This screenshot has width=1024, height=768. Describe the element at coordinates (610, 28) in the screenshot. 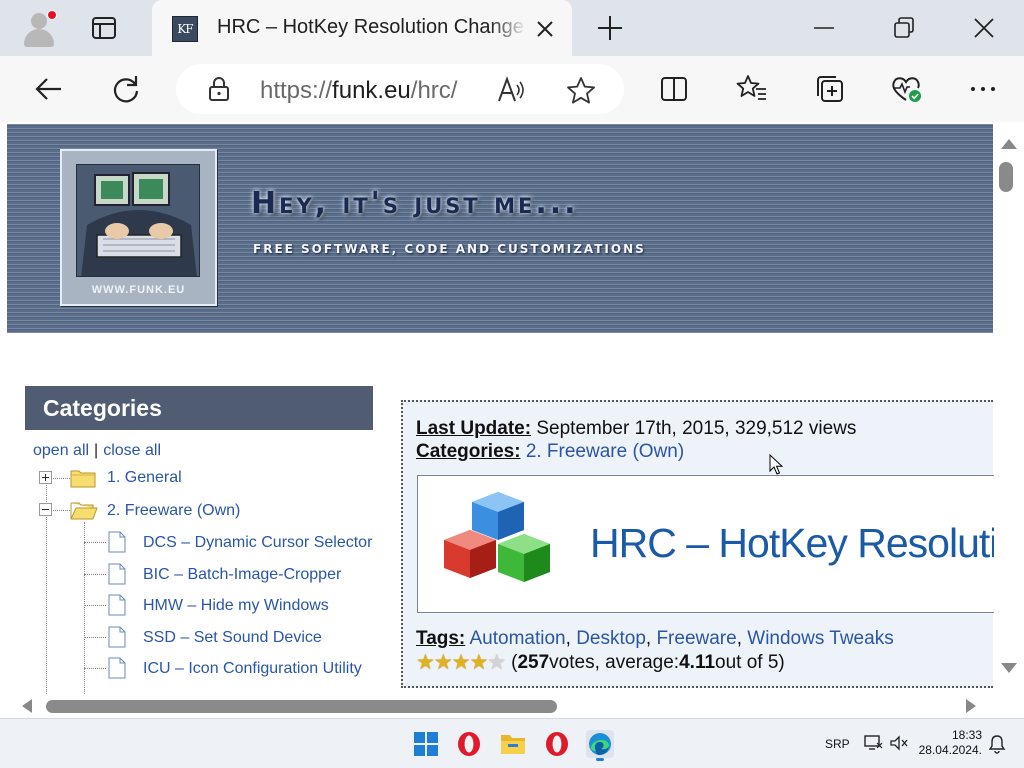

I see `new-tab-plus-icon` at that location.